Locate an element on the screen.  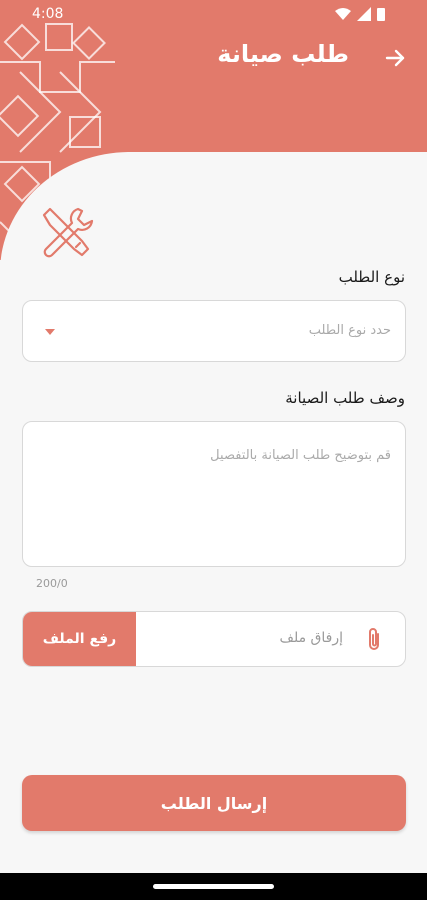
status-icons is located at coordinates (360, 14).